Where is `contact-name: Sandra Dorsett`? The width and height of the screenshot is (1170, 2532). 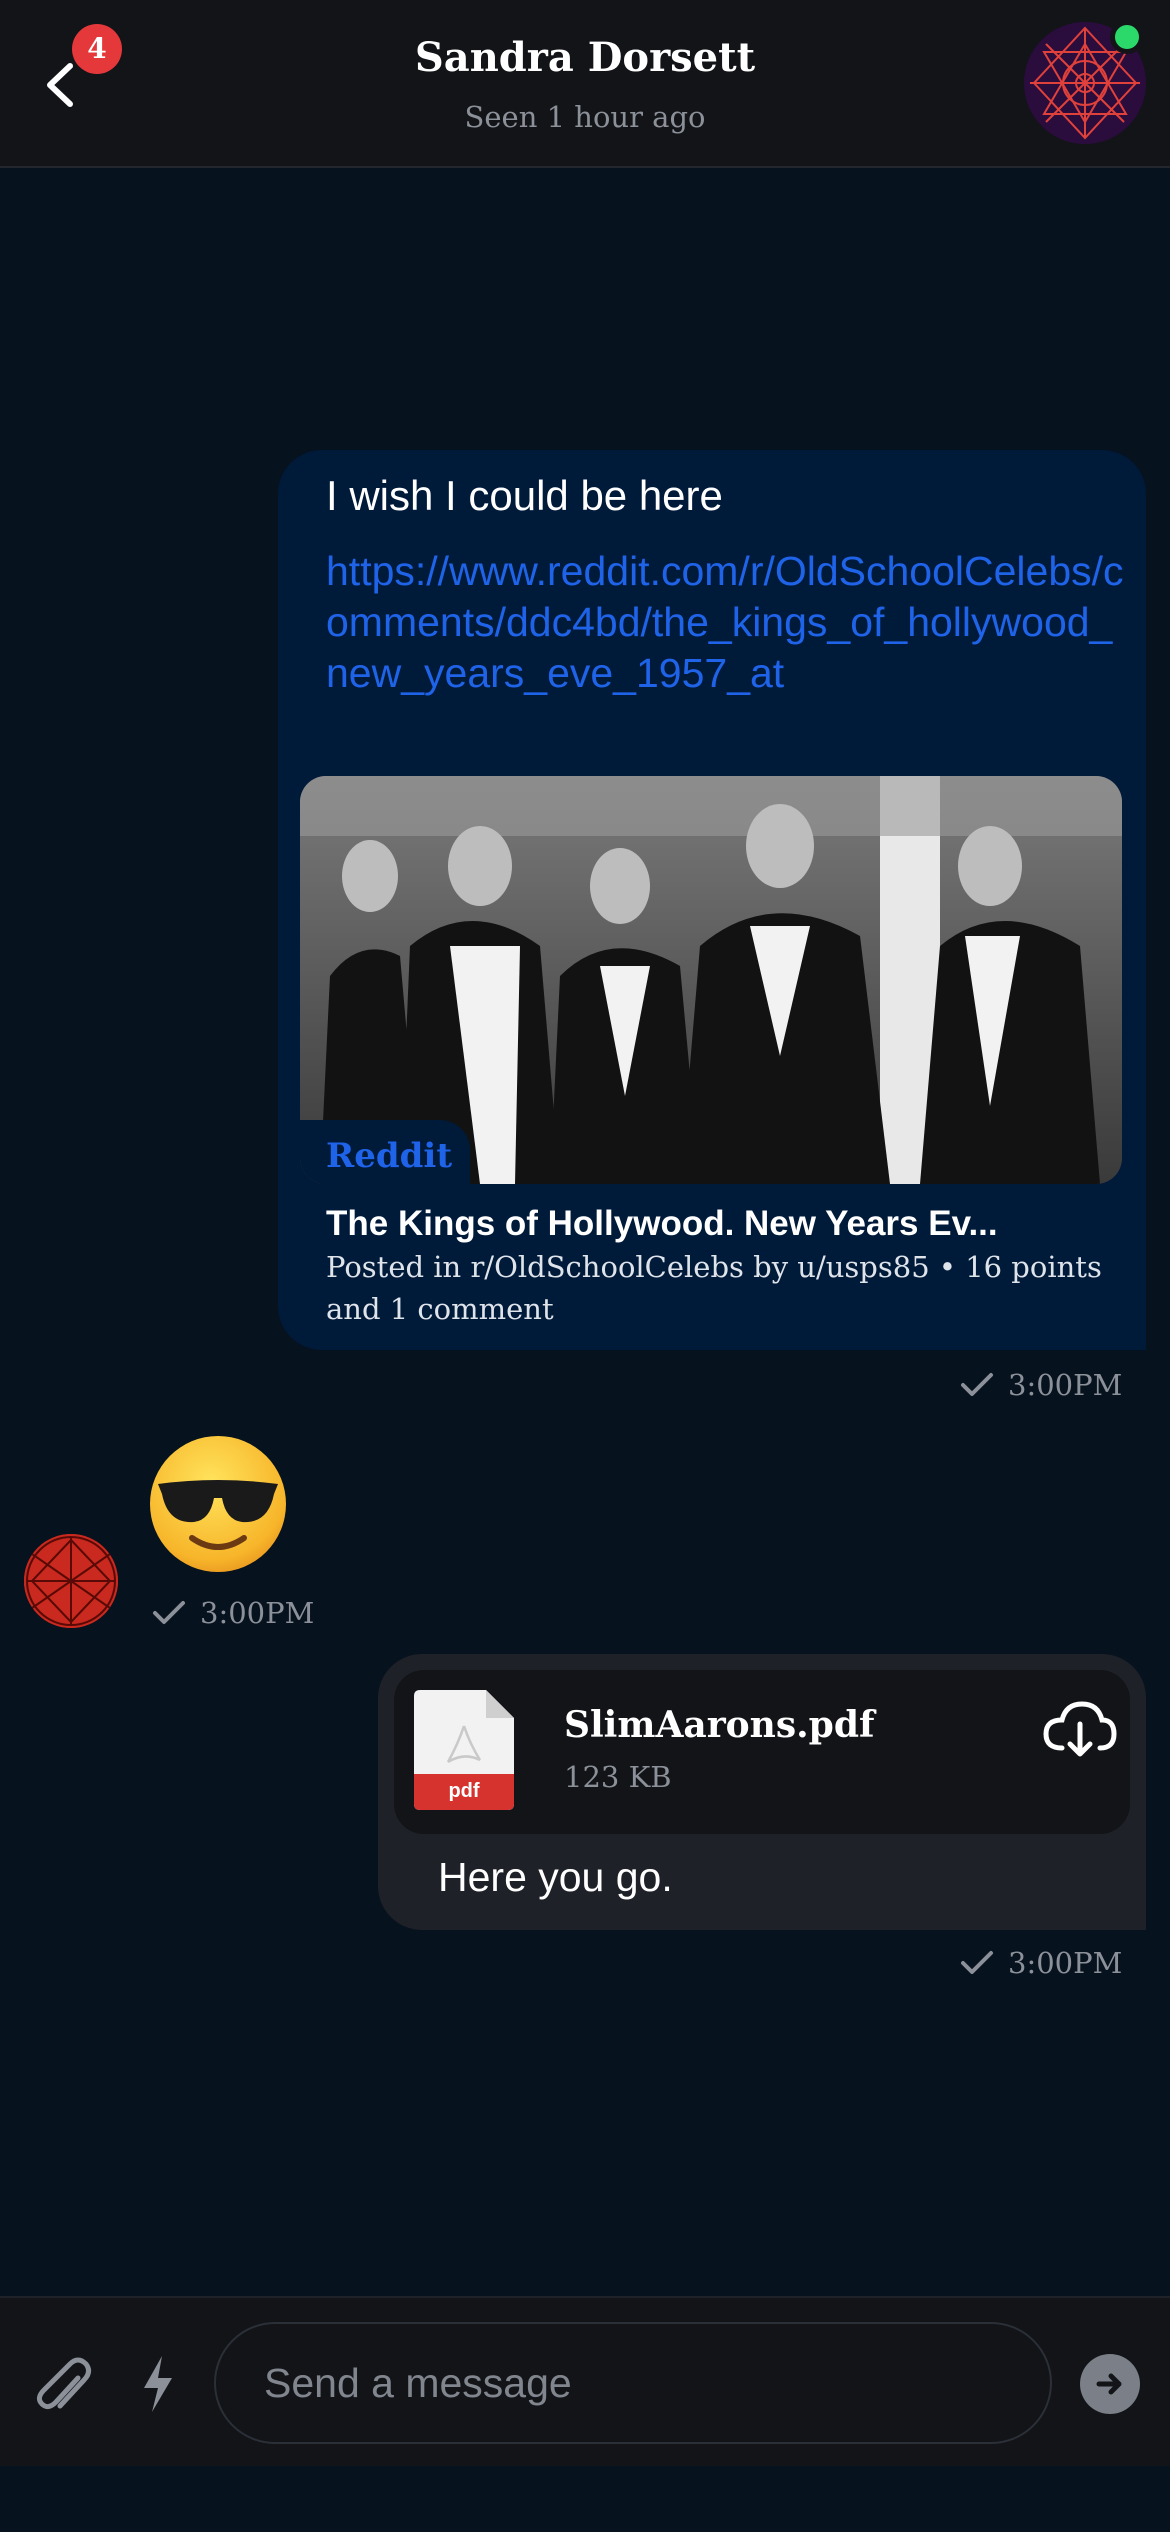 contact-name: Sandra Dorsett is located at coordinates (585, 57).